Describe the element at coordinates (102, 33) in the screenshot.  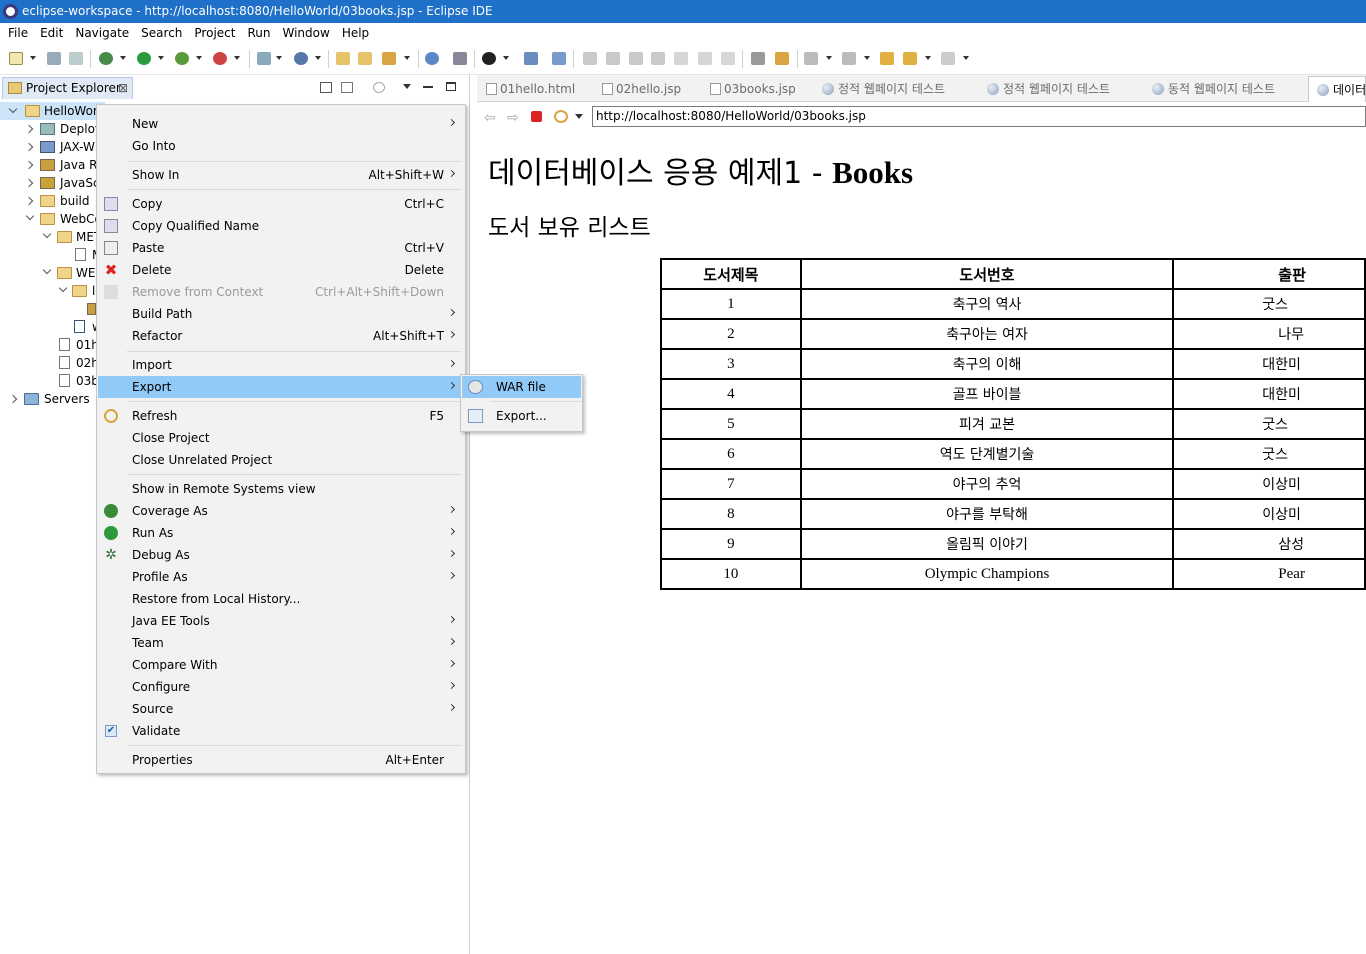
I see `menu-navigate: Navigate` at that location.